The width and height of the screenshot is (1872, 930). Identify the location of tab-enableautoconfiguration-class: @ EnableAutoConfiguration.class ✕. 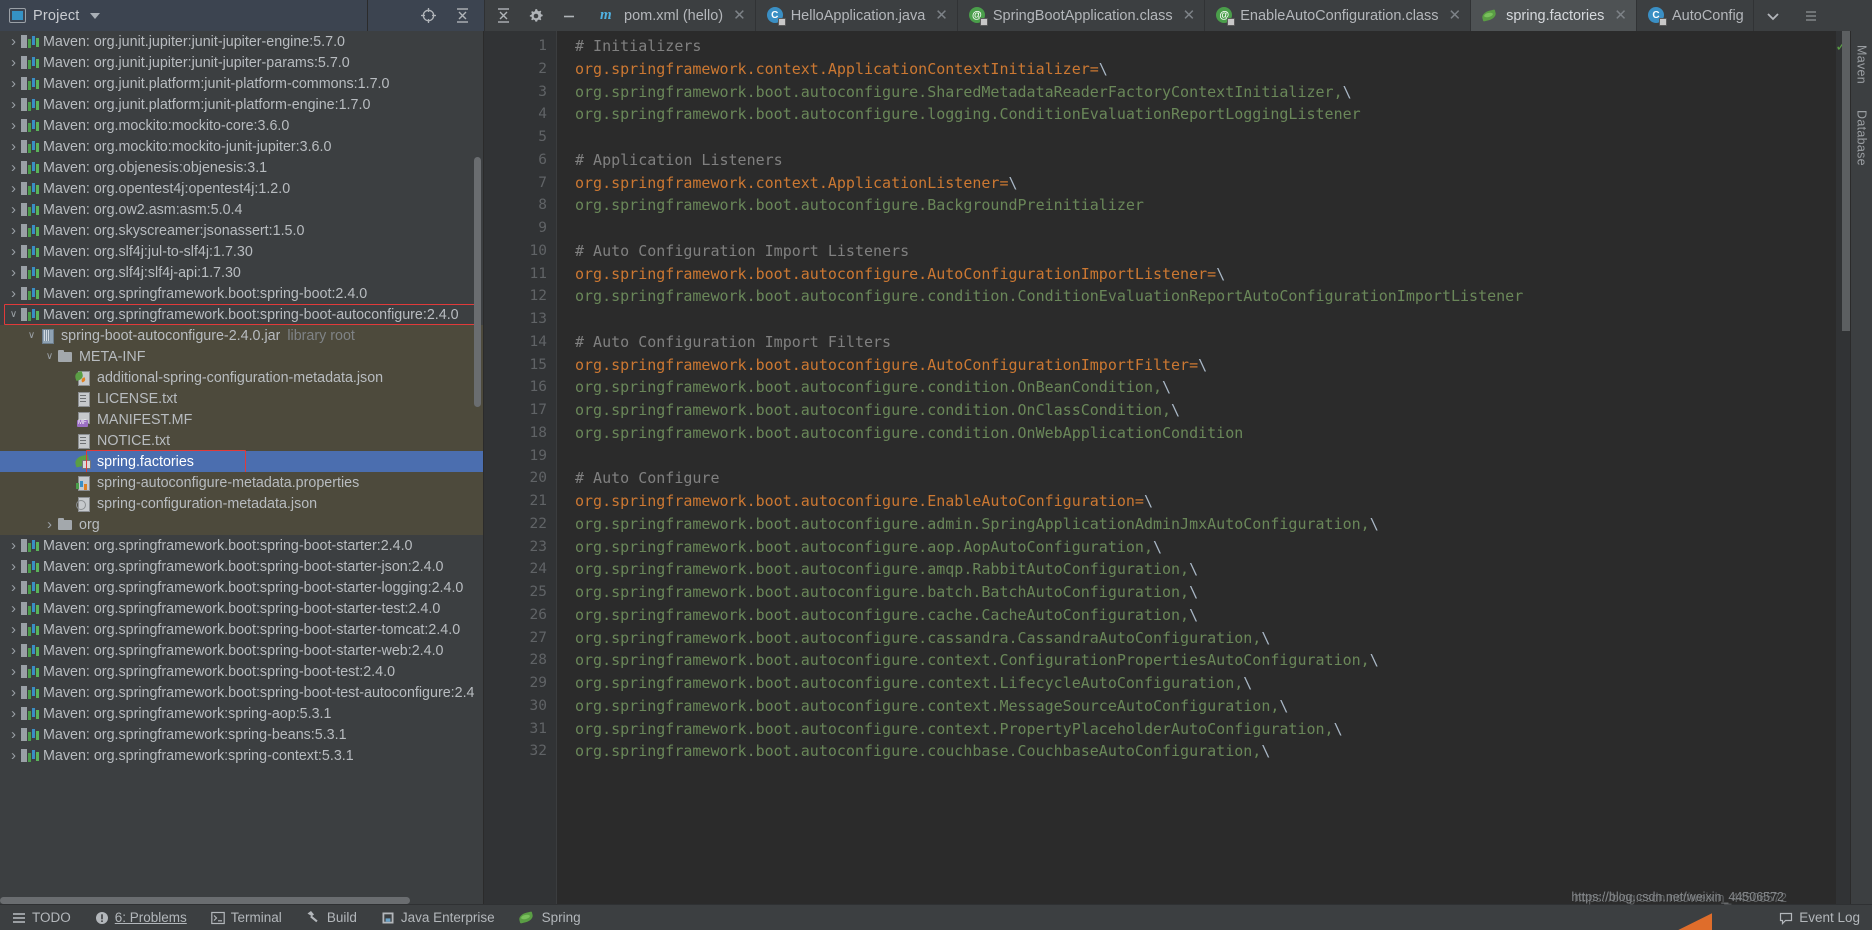
(1338, 15).